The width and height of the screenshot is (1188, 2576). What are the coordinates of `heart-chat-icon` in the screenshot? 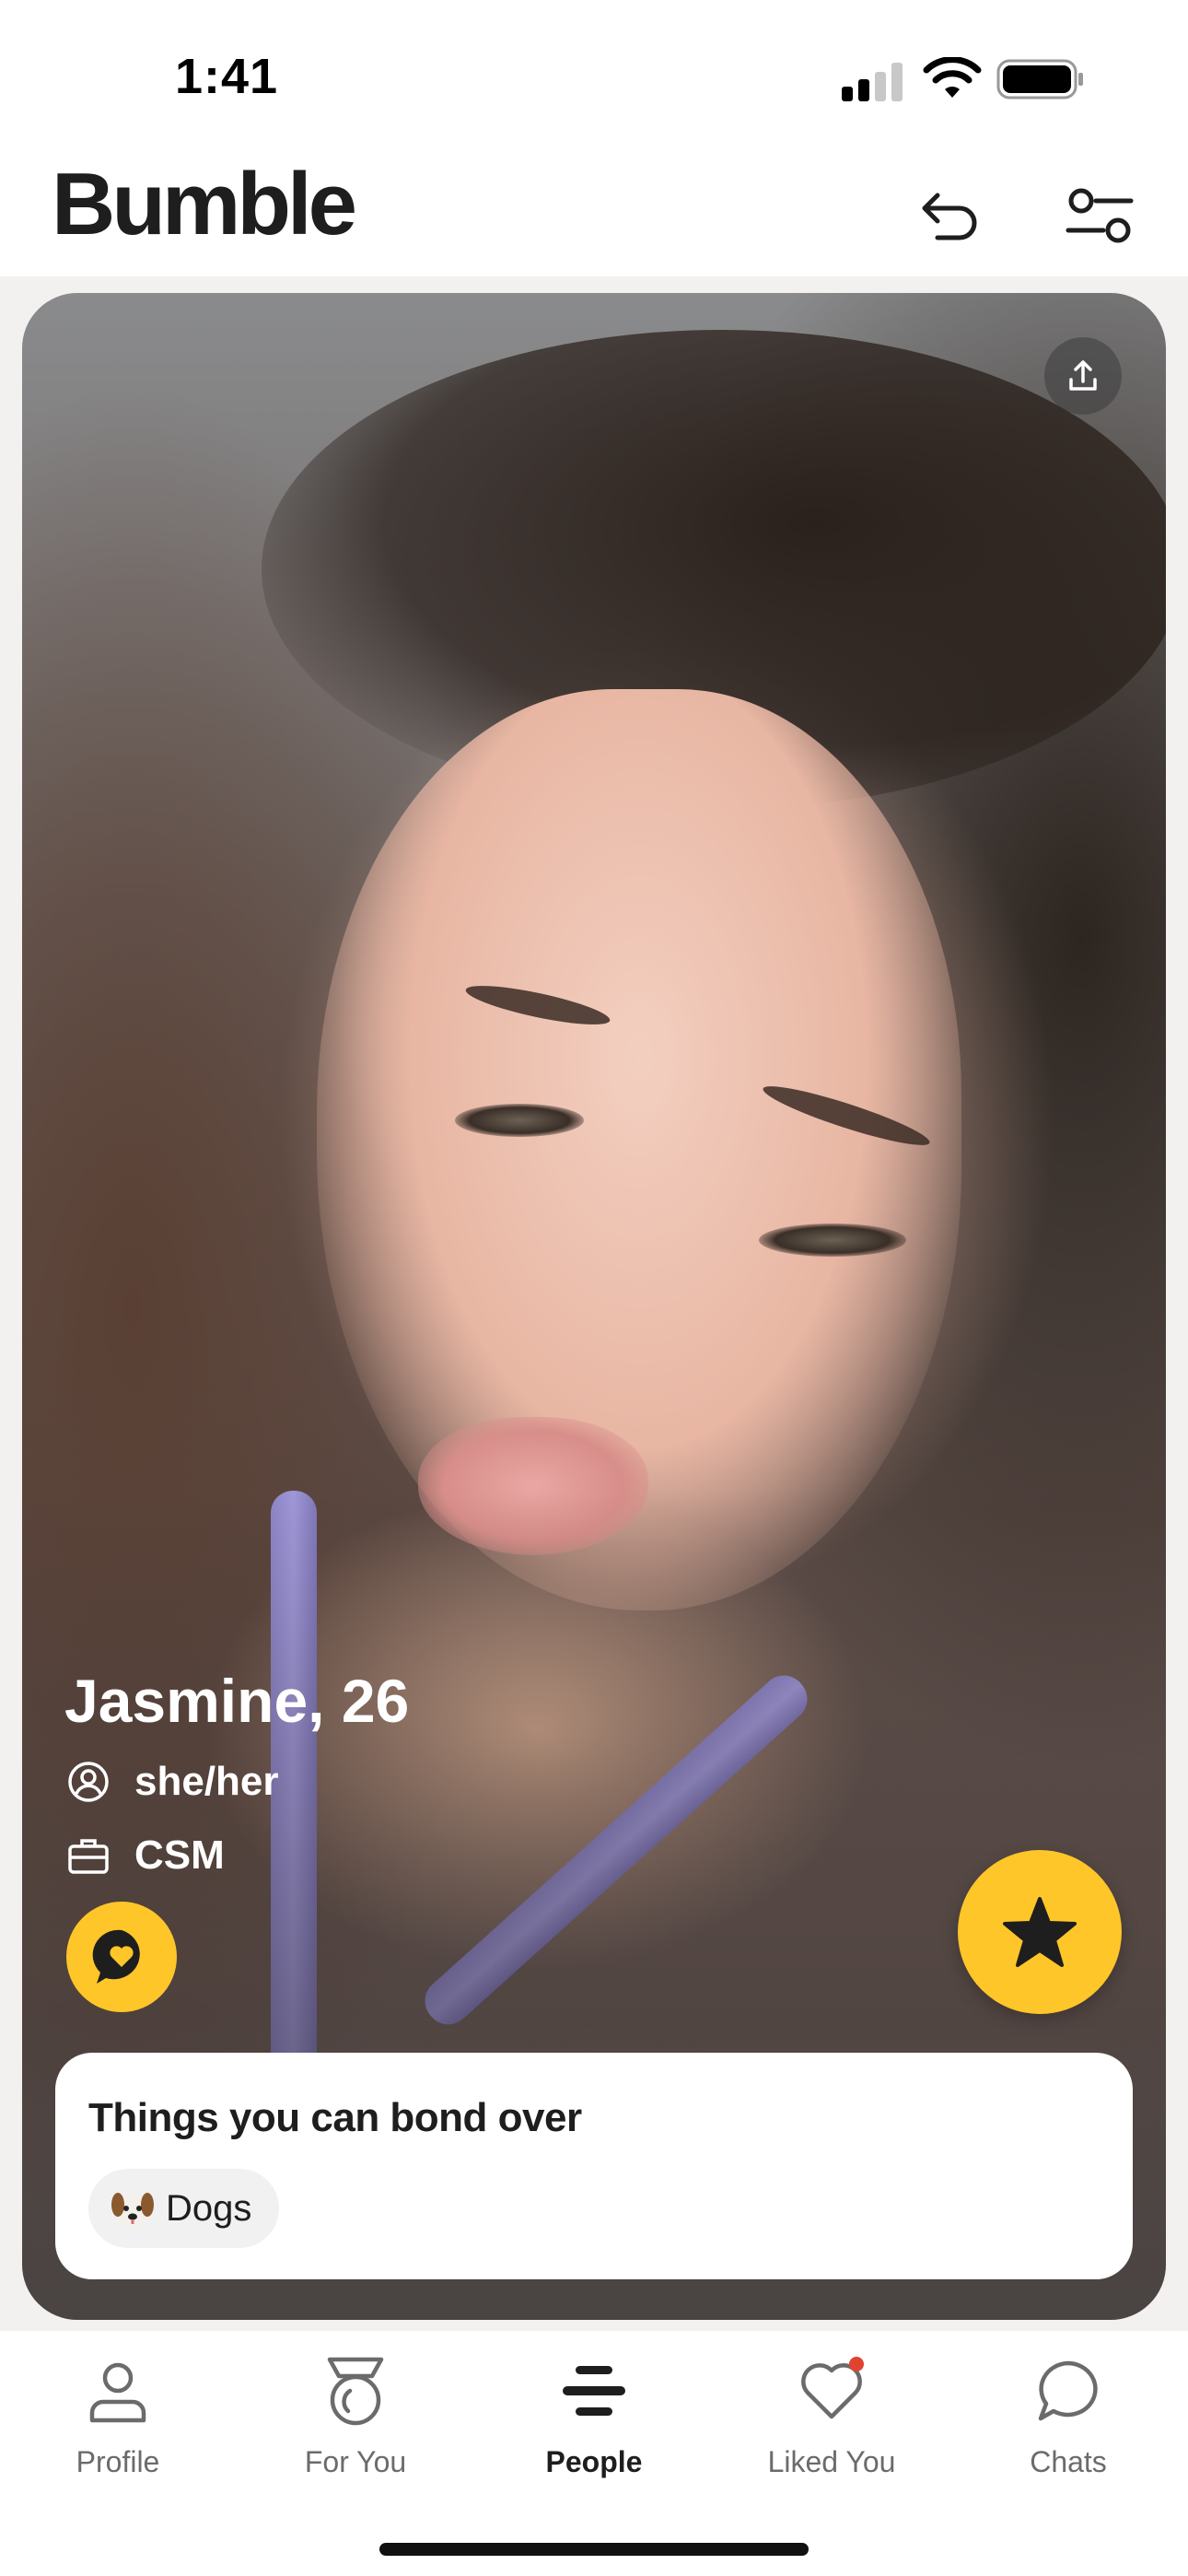 It's located at (116, 1957).